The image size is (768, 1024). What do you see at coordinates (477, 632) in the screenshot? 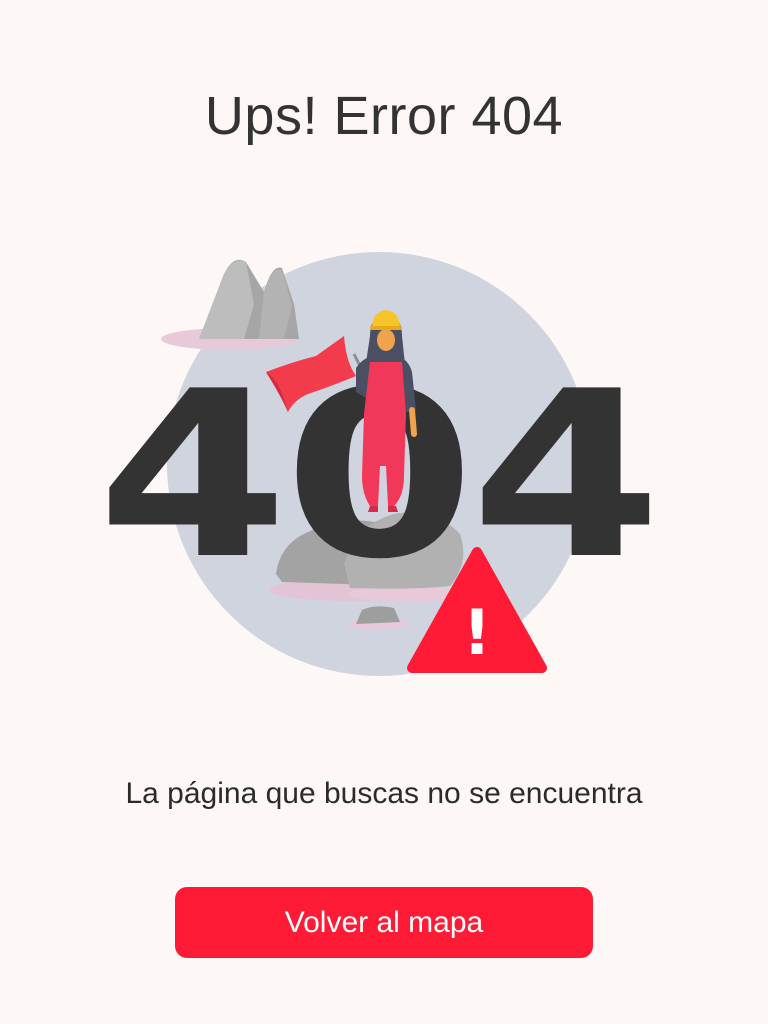
I see `warning-exclamation: !` at bounding box center [477, 632].